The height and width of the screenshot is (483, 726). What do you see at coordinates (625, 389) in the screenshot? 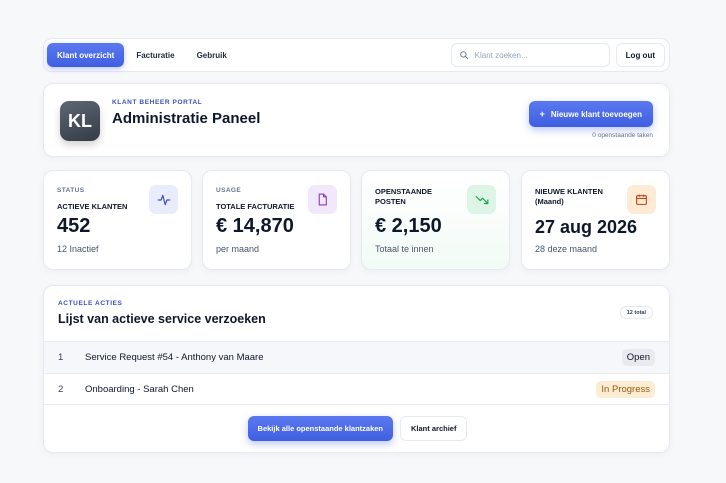
I see `status-badge: In Progress` at bounding box center [625, 389].